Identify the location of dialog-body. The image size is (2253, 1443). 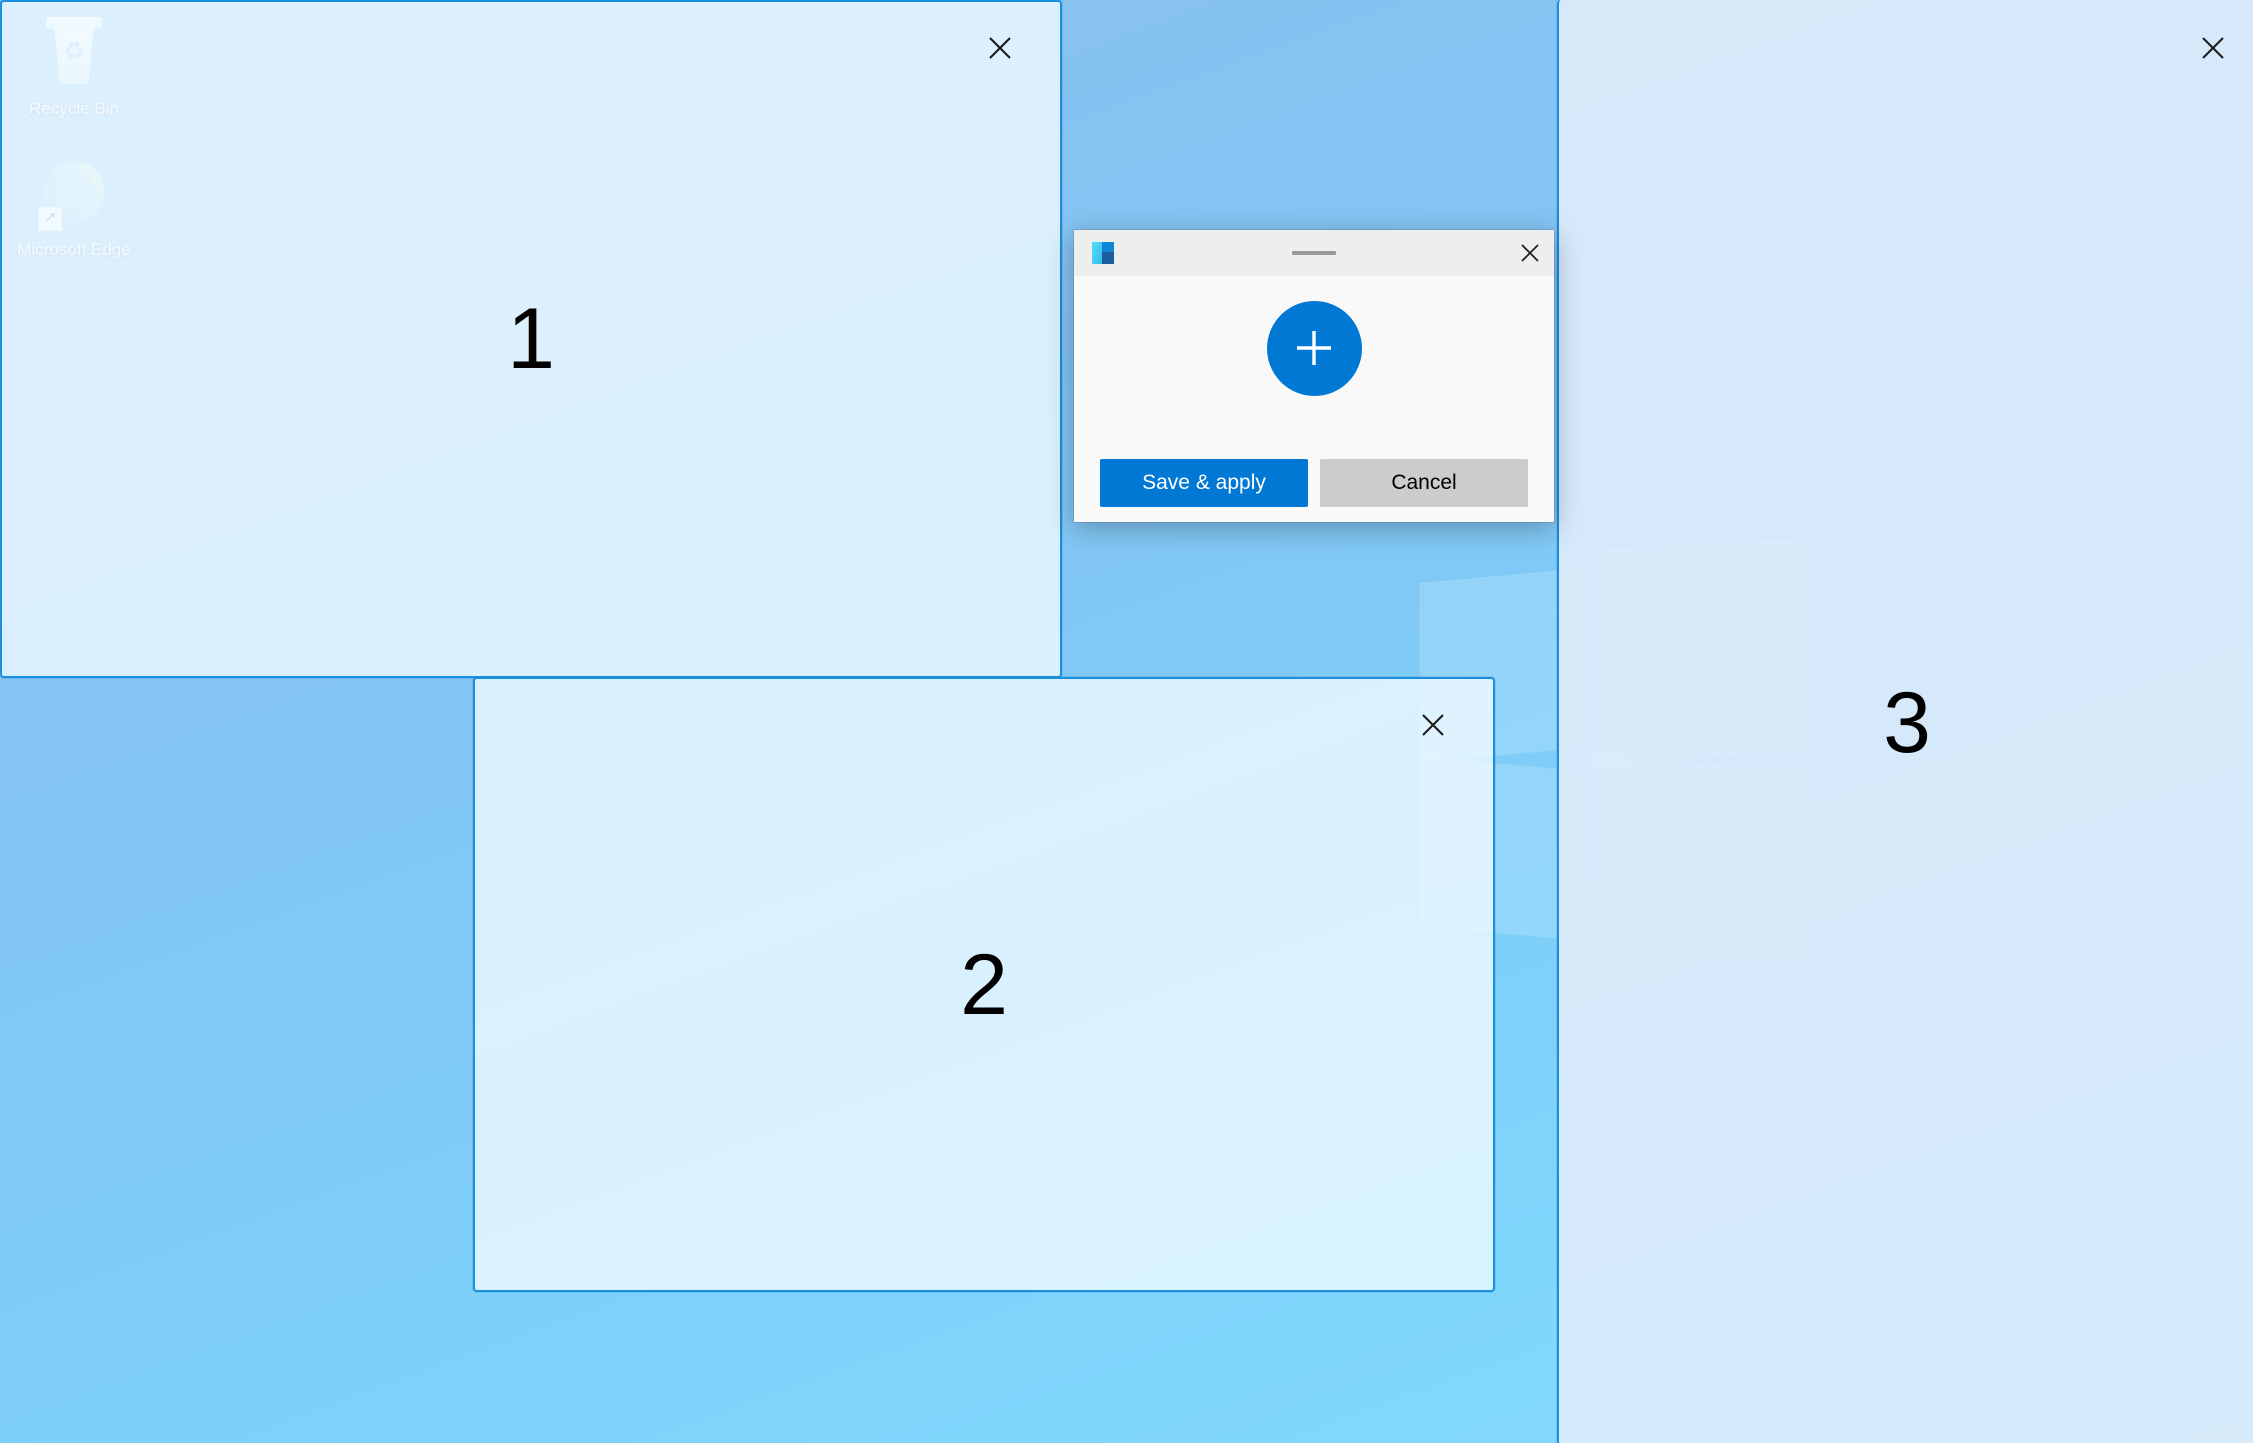
(1314, 360).